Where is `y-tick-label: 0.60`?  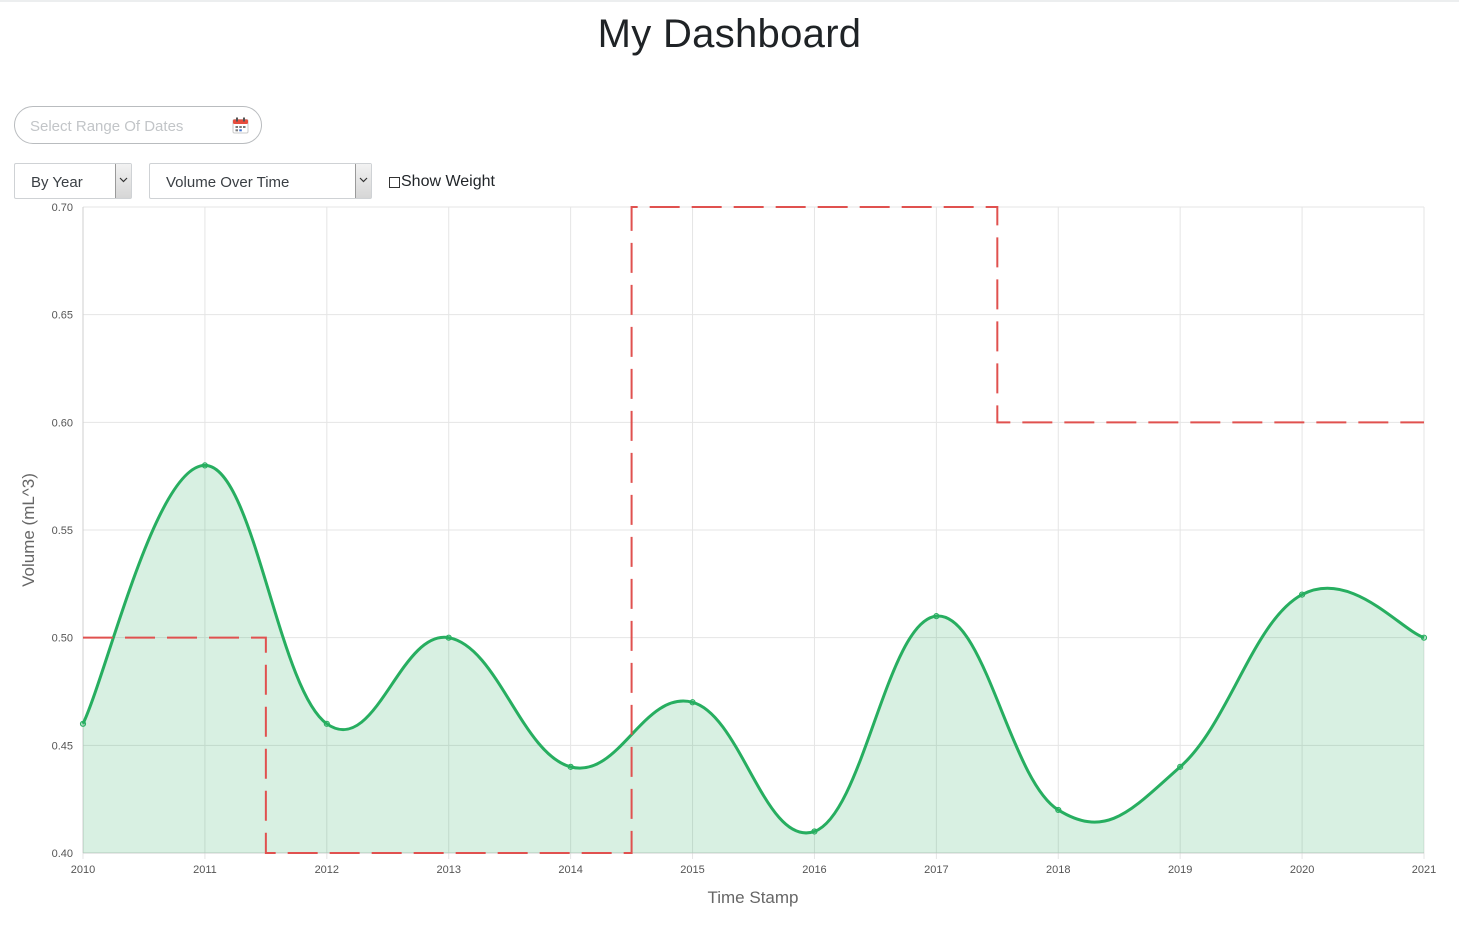 y-tick-label: 0.60 is located at coordinates (62, 423).